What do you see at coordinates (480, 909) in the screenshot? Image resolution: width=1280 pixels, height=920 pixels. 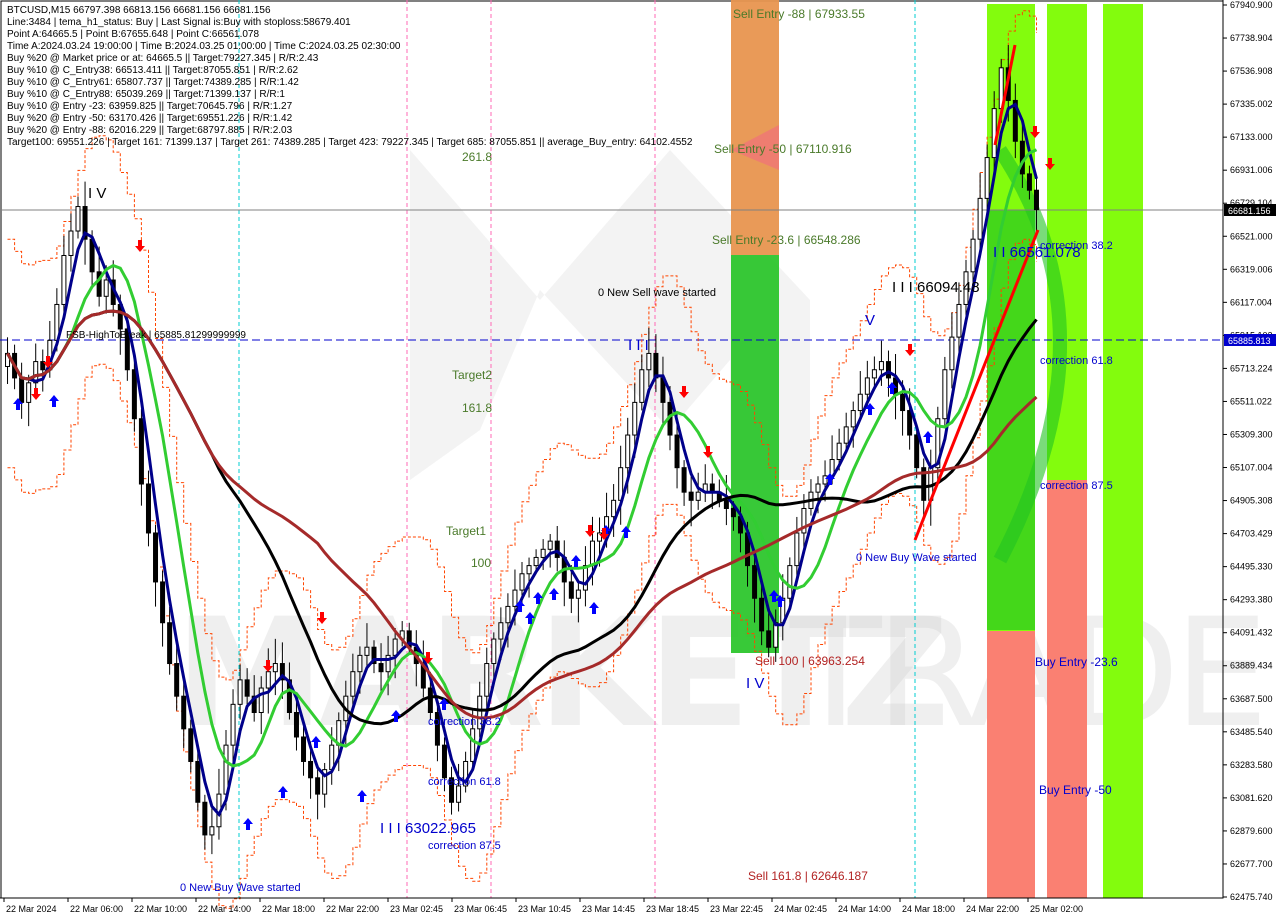 I see `time-tick-label: 23 Mar 06:45` at bounding box center [480, 909].